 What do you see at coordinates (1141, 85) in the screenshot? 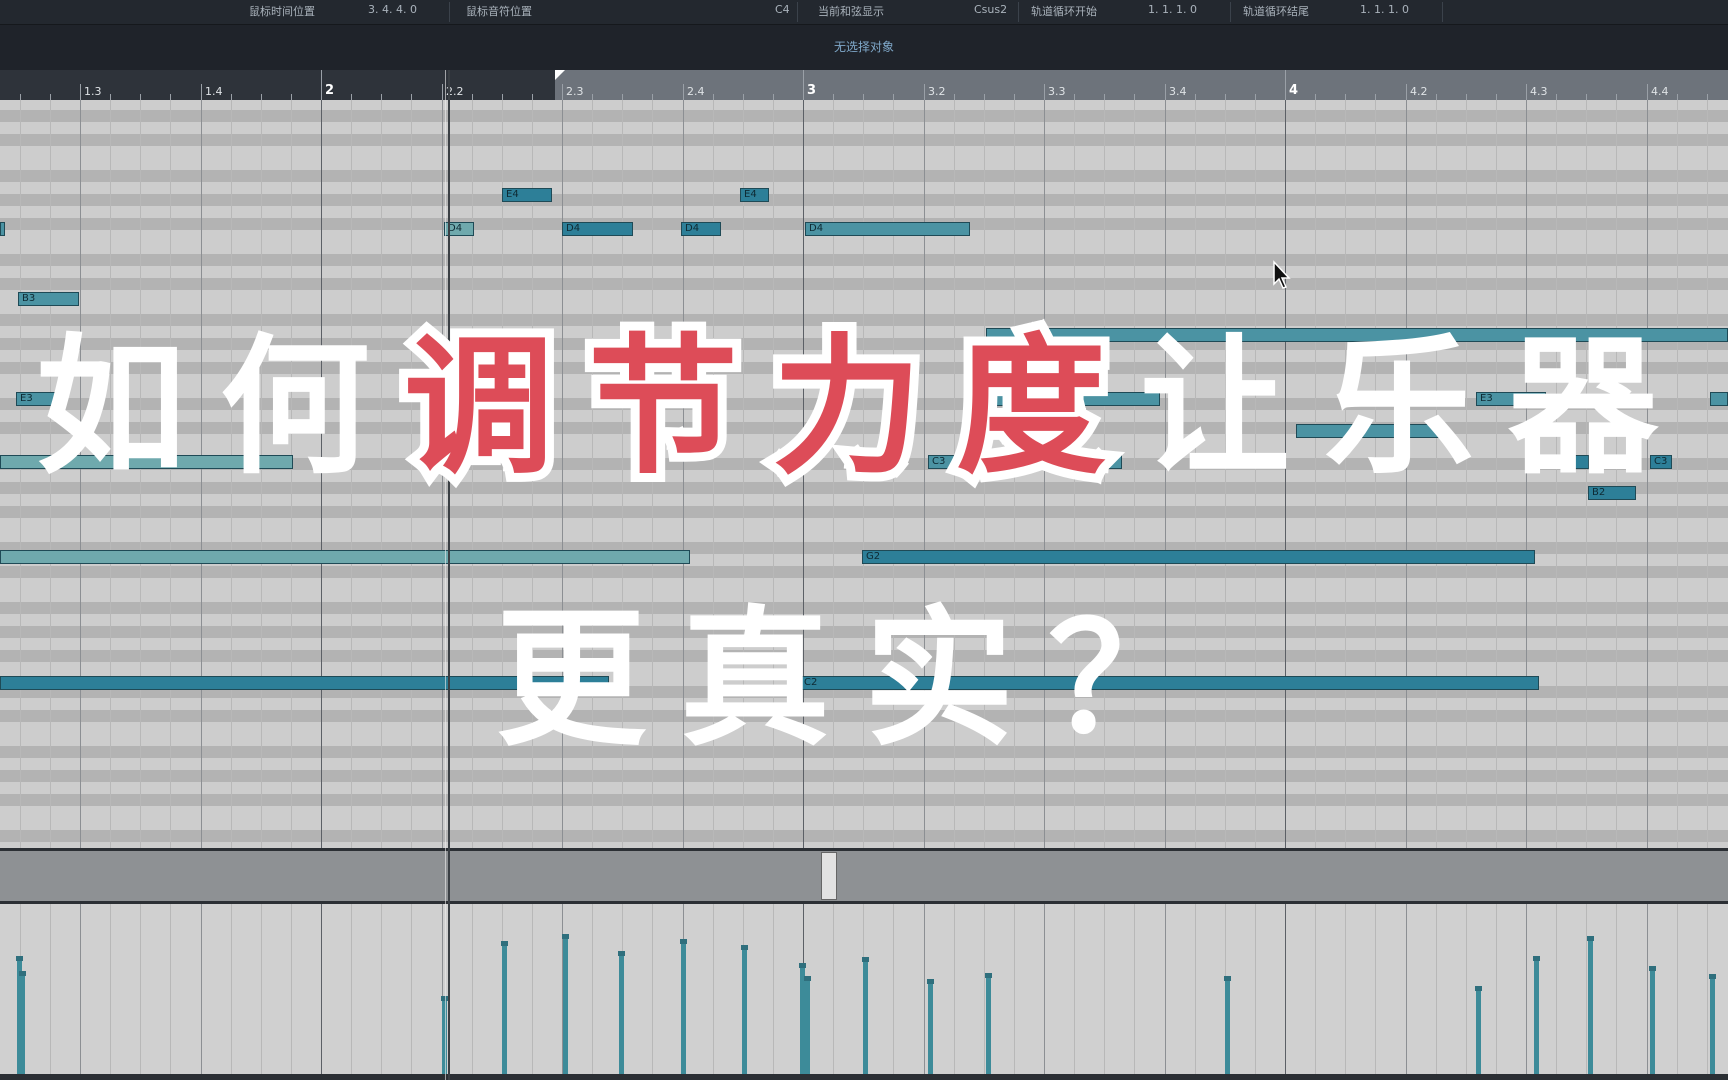
I see `loop-region` at bounding box center [1141, 85].